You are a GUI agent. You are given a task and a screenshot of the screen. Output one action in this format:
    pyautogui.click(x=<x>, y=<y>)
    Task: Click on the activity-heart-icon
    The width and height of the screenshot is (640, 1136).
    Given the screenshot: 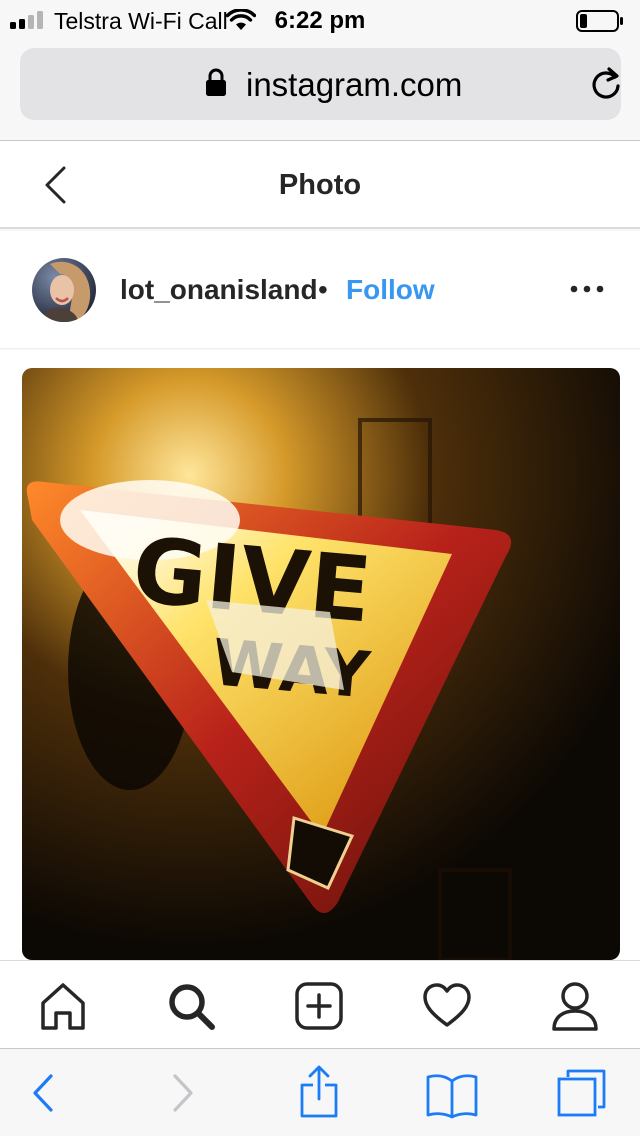 What is the action you would take?
    pyautogui.click(x=447, y=1006)
    